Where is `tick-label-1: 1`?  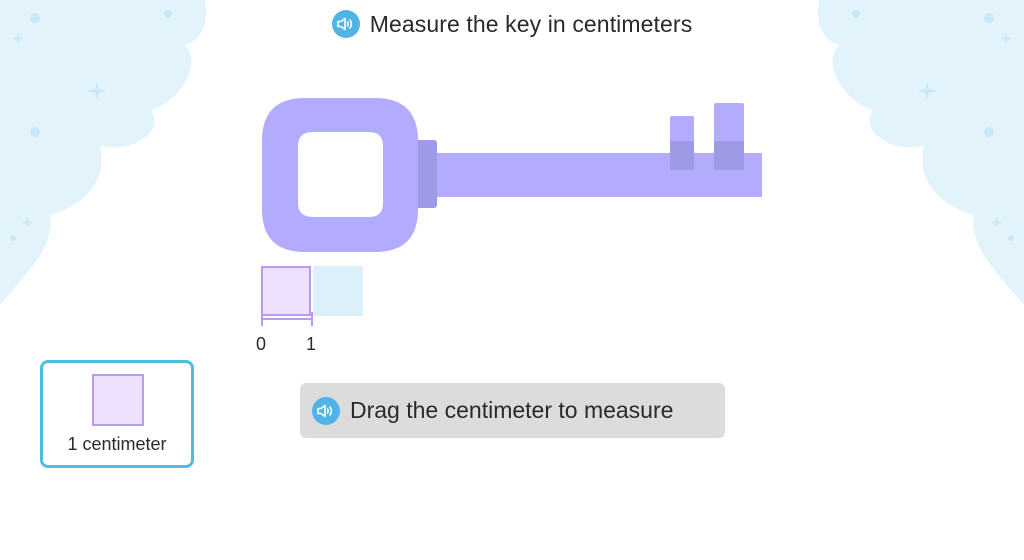 tick-label-1: 1 is located at coordinates (310, 344).